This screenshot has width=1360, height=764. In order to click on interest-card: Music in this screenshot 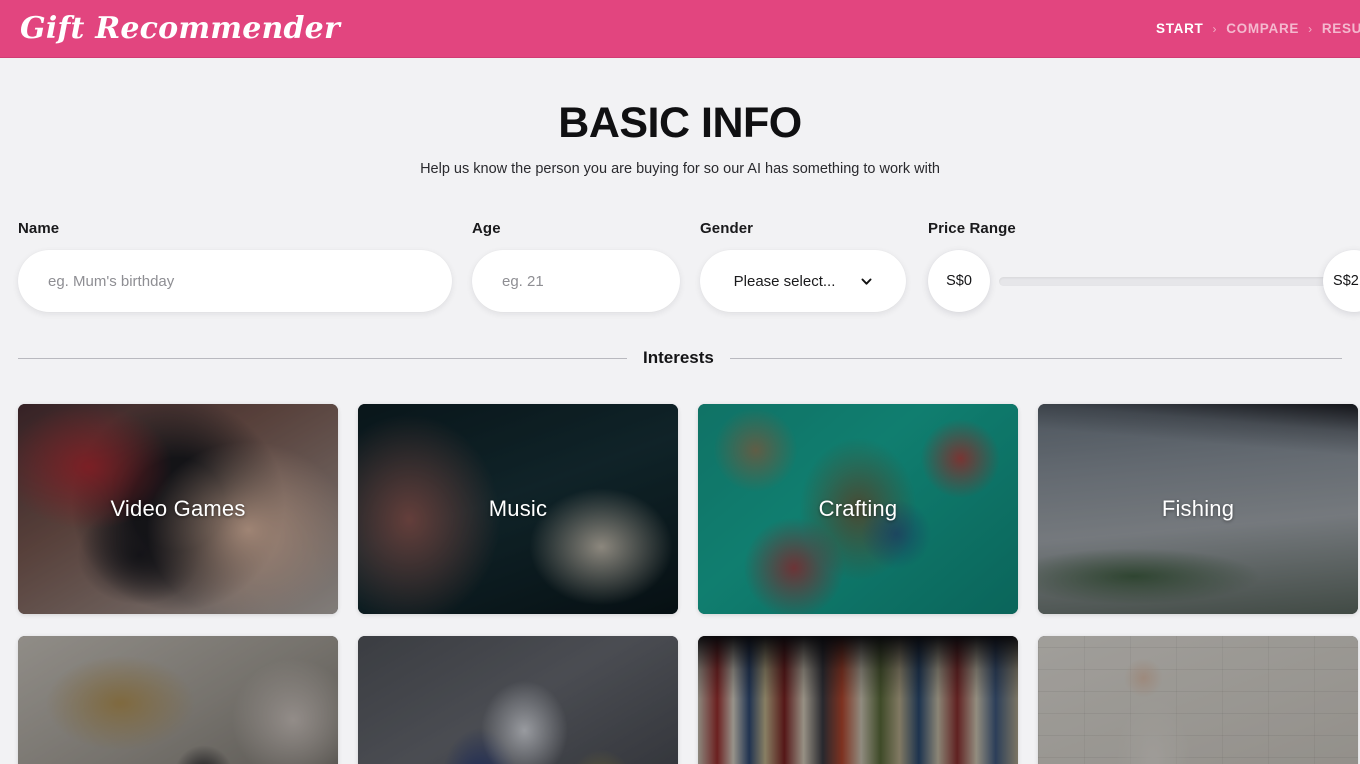, I will do `click(518, 509)`.